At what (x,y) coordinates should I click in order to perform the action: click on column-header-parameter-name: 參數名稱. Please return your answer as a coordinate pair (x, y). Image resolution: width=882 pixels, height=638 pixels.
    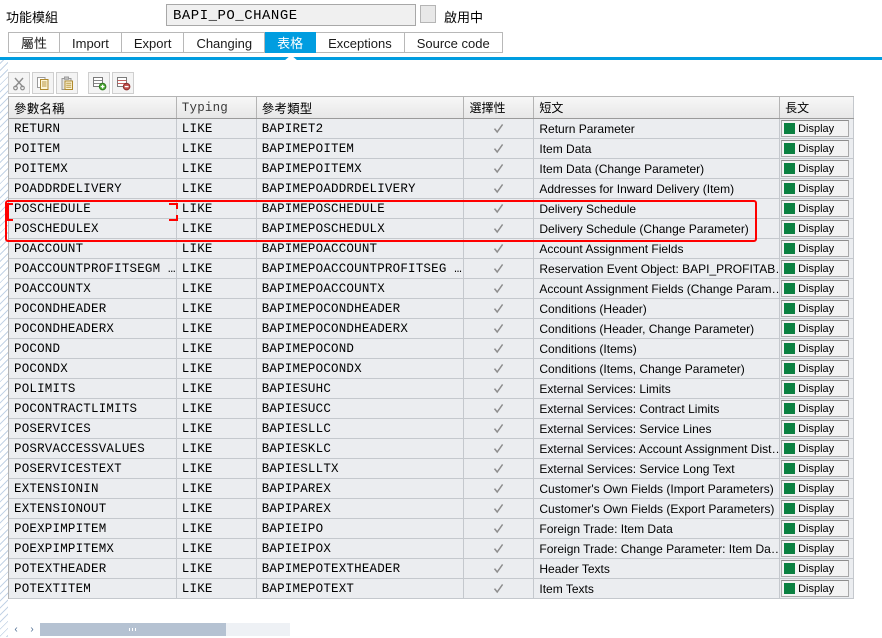
    Looking at the image, I should click on (93, 107).